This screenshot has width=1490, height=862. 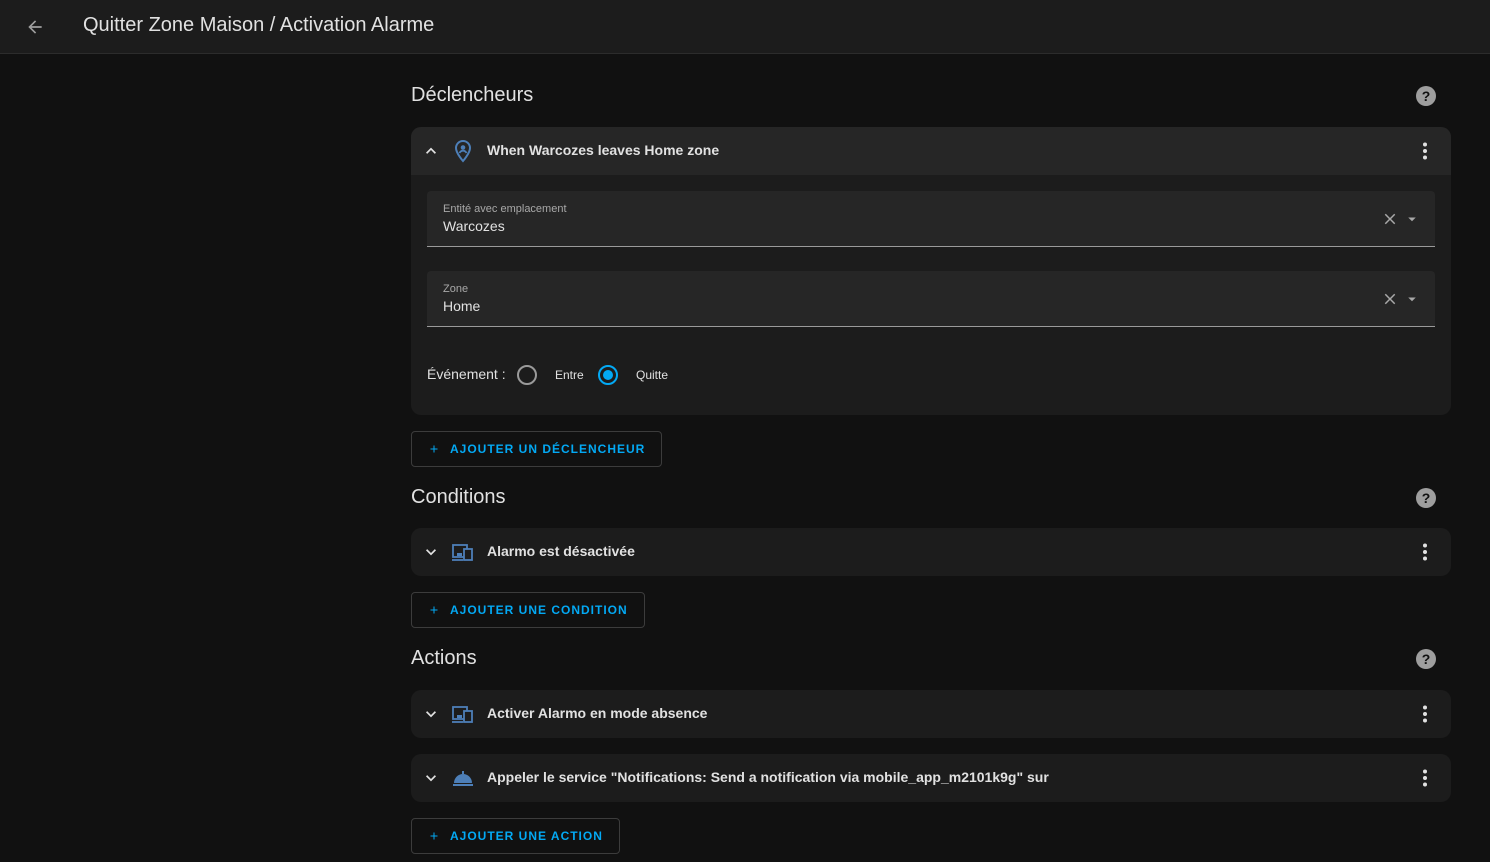 I want to click on action-card-header: Activer Alarmo en mode absence, so click(x=931, y=714).